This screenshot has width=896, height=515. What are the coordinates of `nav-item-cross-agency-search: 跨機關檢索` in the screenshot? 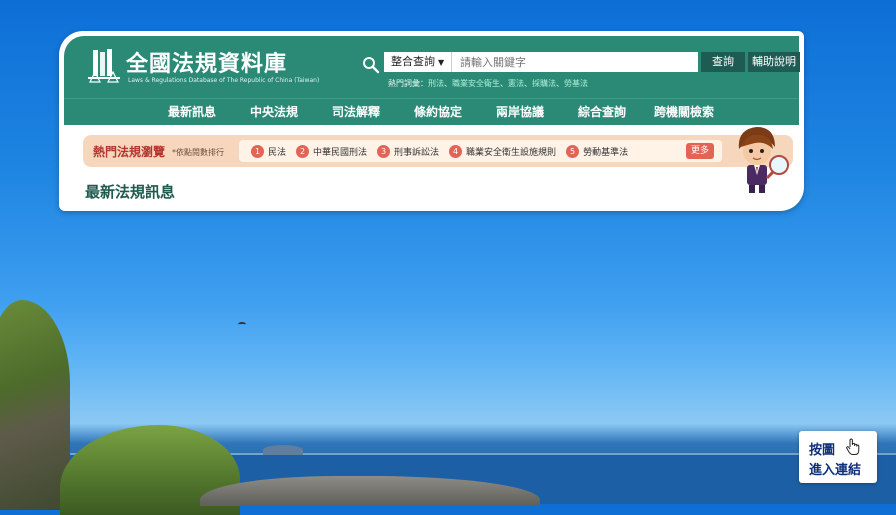 It's located at (684, 112).